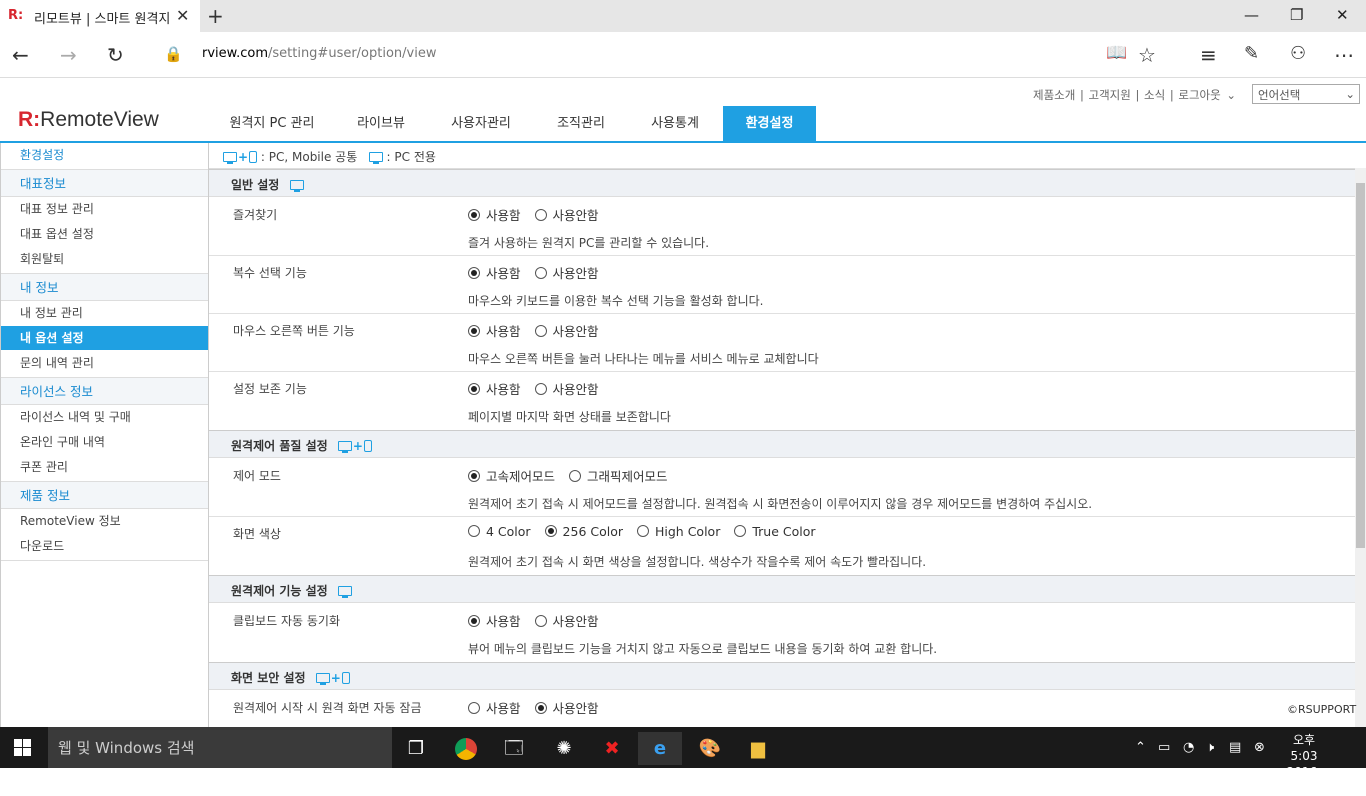  What do you see at coordinates (1140, 747) in the screenshot?
I see `tray-chevron-up-icon: ⌃` at bounding box center [1140, 747].